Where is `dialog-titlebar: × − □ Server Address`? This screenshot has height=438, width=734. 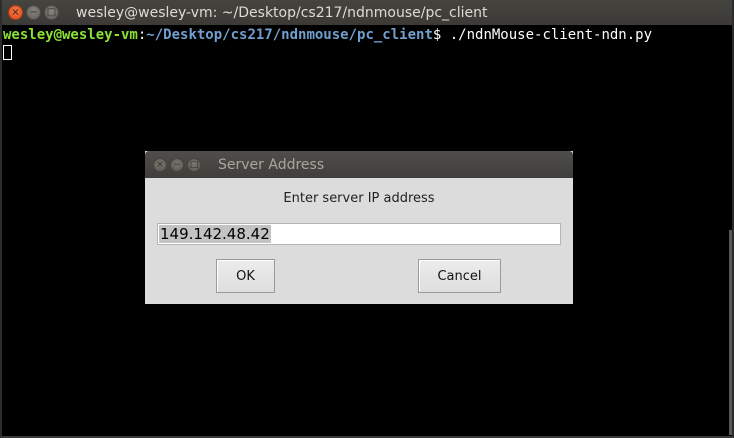
dialog-titlebar: × − □ Server Address is located at coordinates (359, 164).